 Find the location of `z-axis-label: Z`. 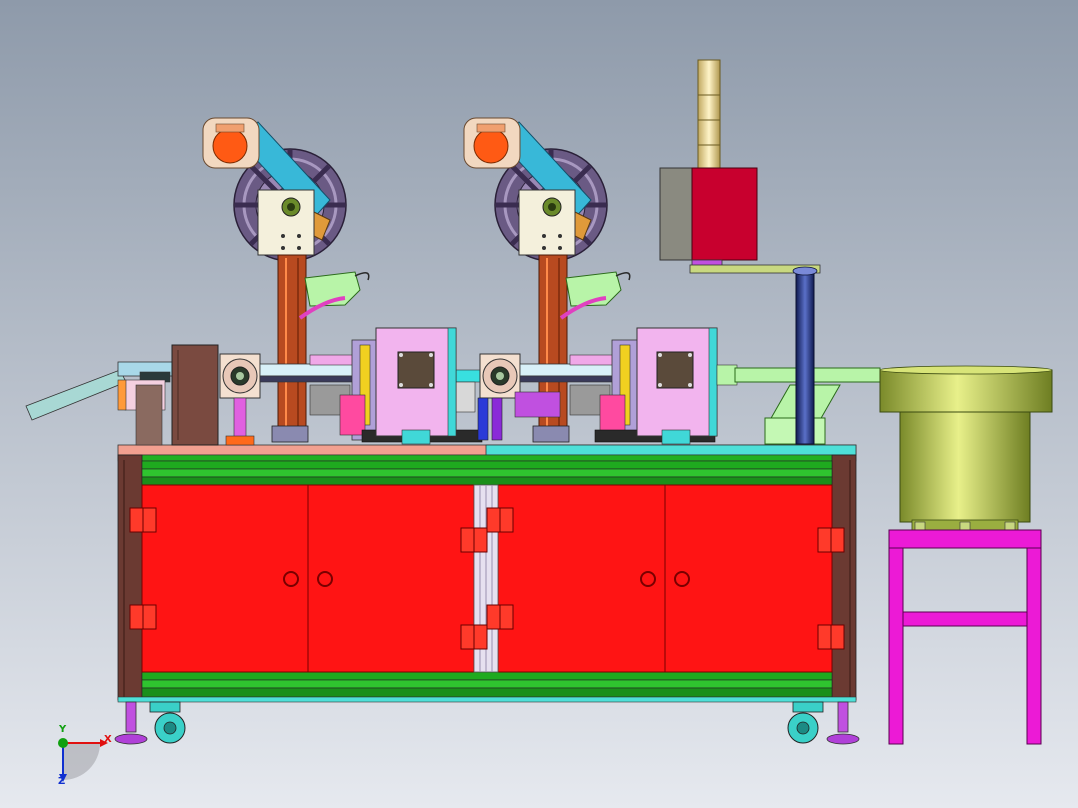

z-axis-label: Z is located at coordinates (62, 781).